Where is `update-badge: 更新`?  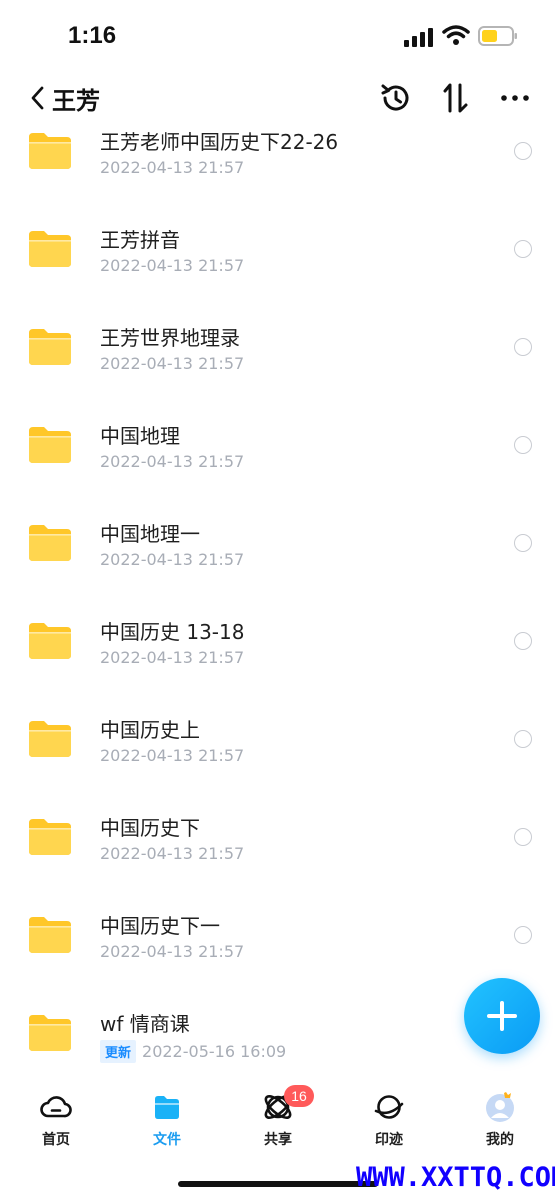 update-badge: 更新 is located at coordinates (118, 1051).